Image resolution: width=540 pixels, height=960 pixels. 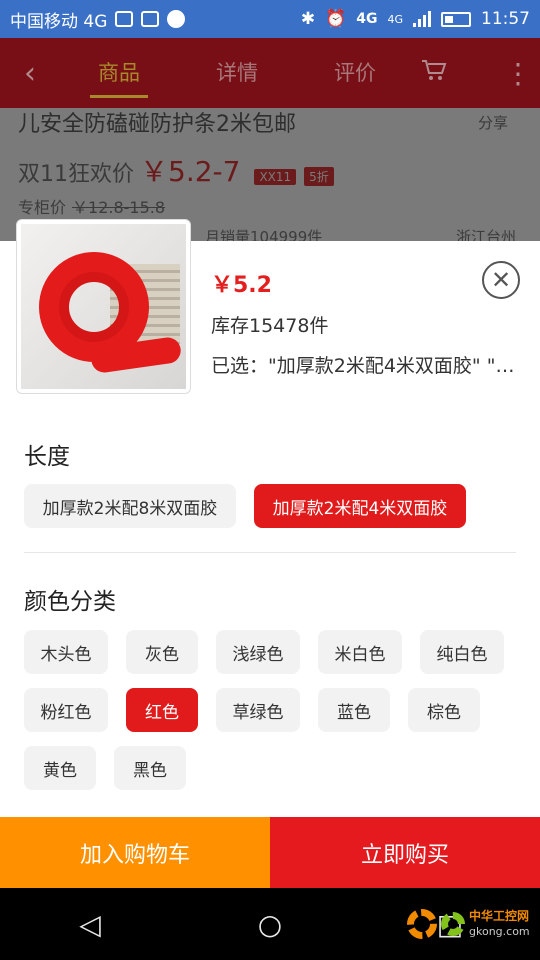 I want to click on carrier-label: 中国移动 4G, so click(x=59, y=21).